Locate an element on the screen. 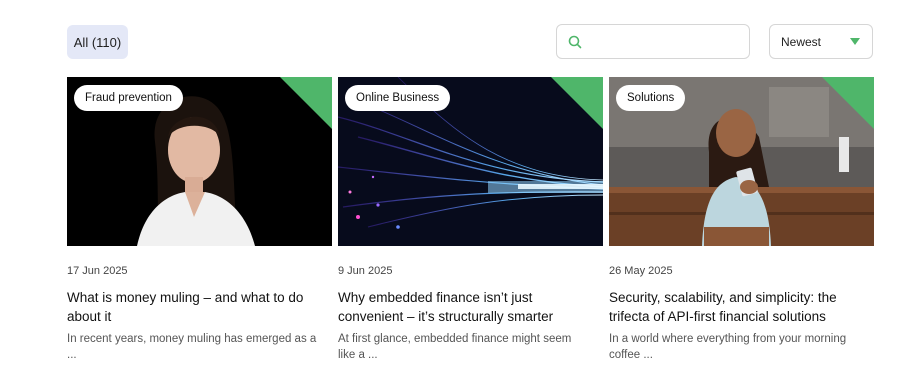 Image resolution: width=902 pixels, height=386 pixels. sort-selected-label: Newest is located at coordinates (801, 42).